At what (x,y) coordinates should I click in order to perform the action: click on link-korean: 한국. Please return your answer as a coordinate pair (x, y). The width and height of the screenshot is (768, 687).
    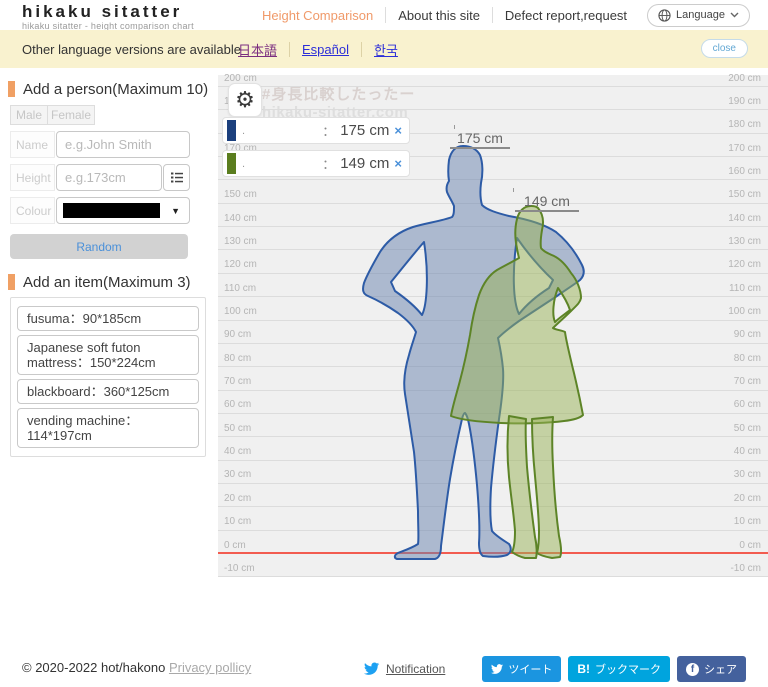
    Looking at the image, I should click on (386, 49).